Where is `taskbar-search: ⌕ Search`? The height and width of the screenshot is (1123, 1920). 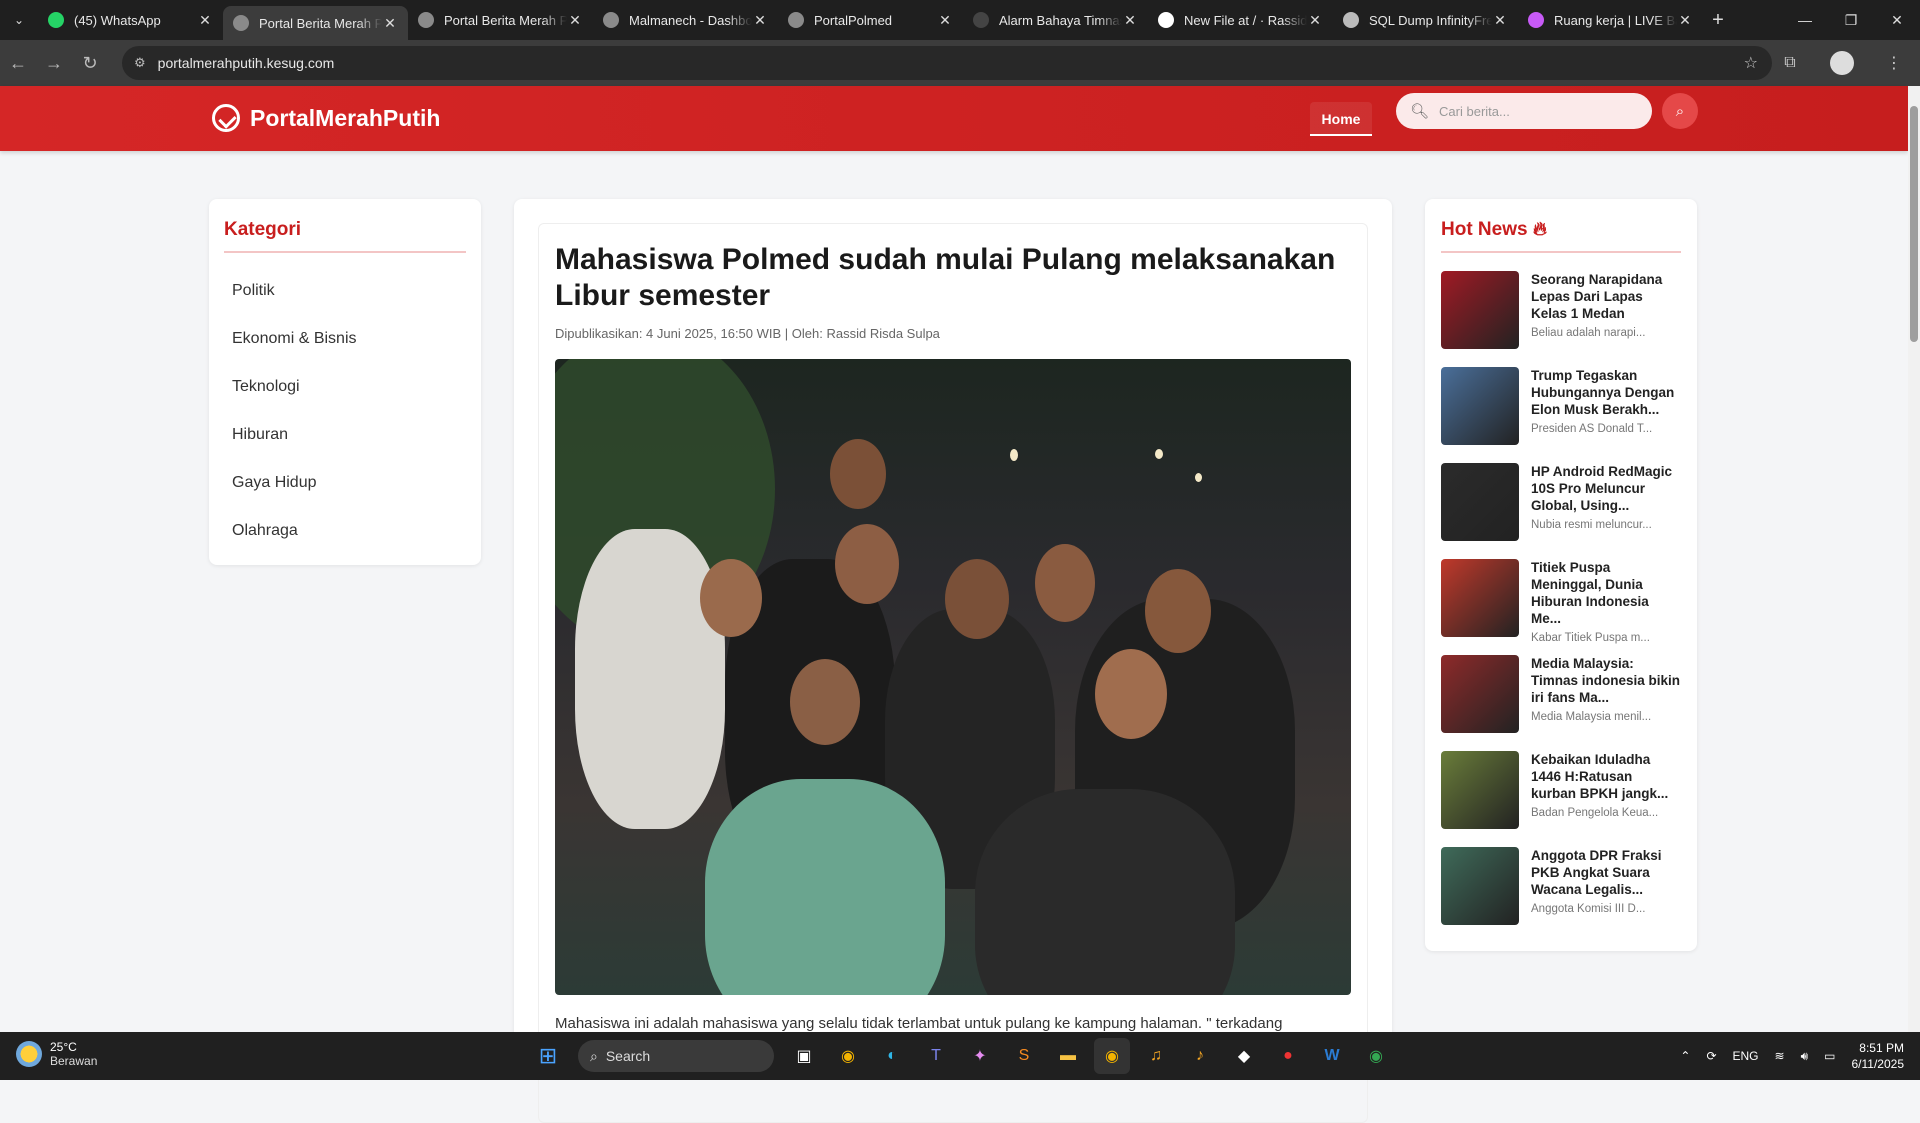
taskbar-search: ⌕ Search is located at coordinates (676, 1056).